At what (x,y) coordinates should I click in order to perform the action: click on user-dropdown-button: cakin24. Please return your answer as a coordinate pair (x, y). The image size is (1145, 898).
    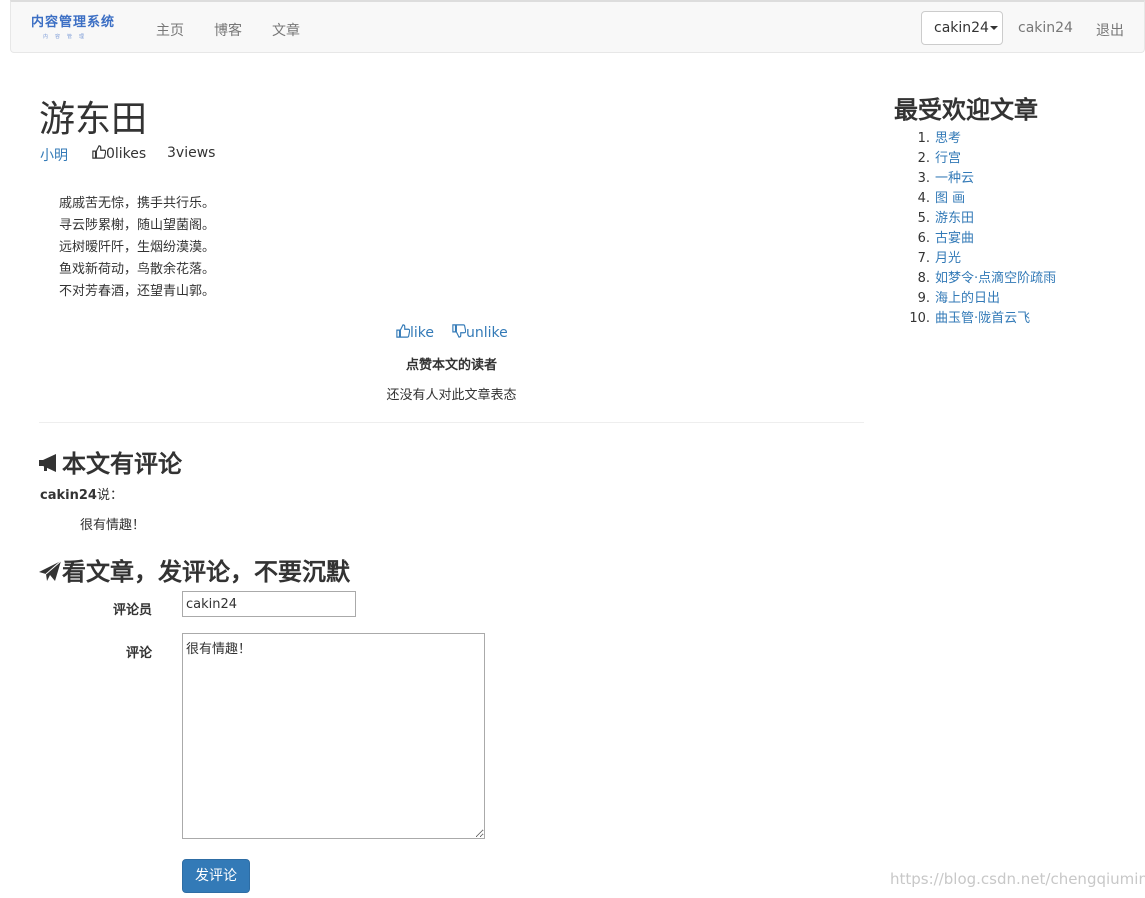
    Looking at the image, I should click on (962, 28).